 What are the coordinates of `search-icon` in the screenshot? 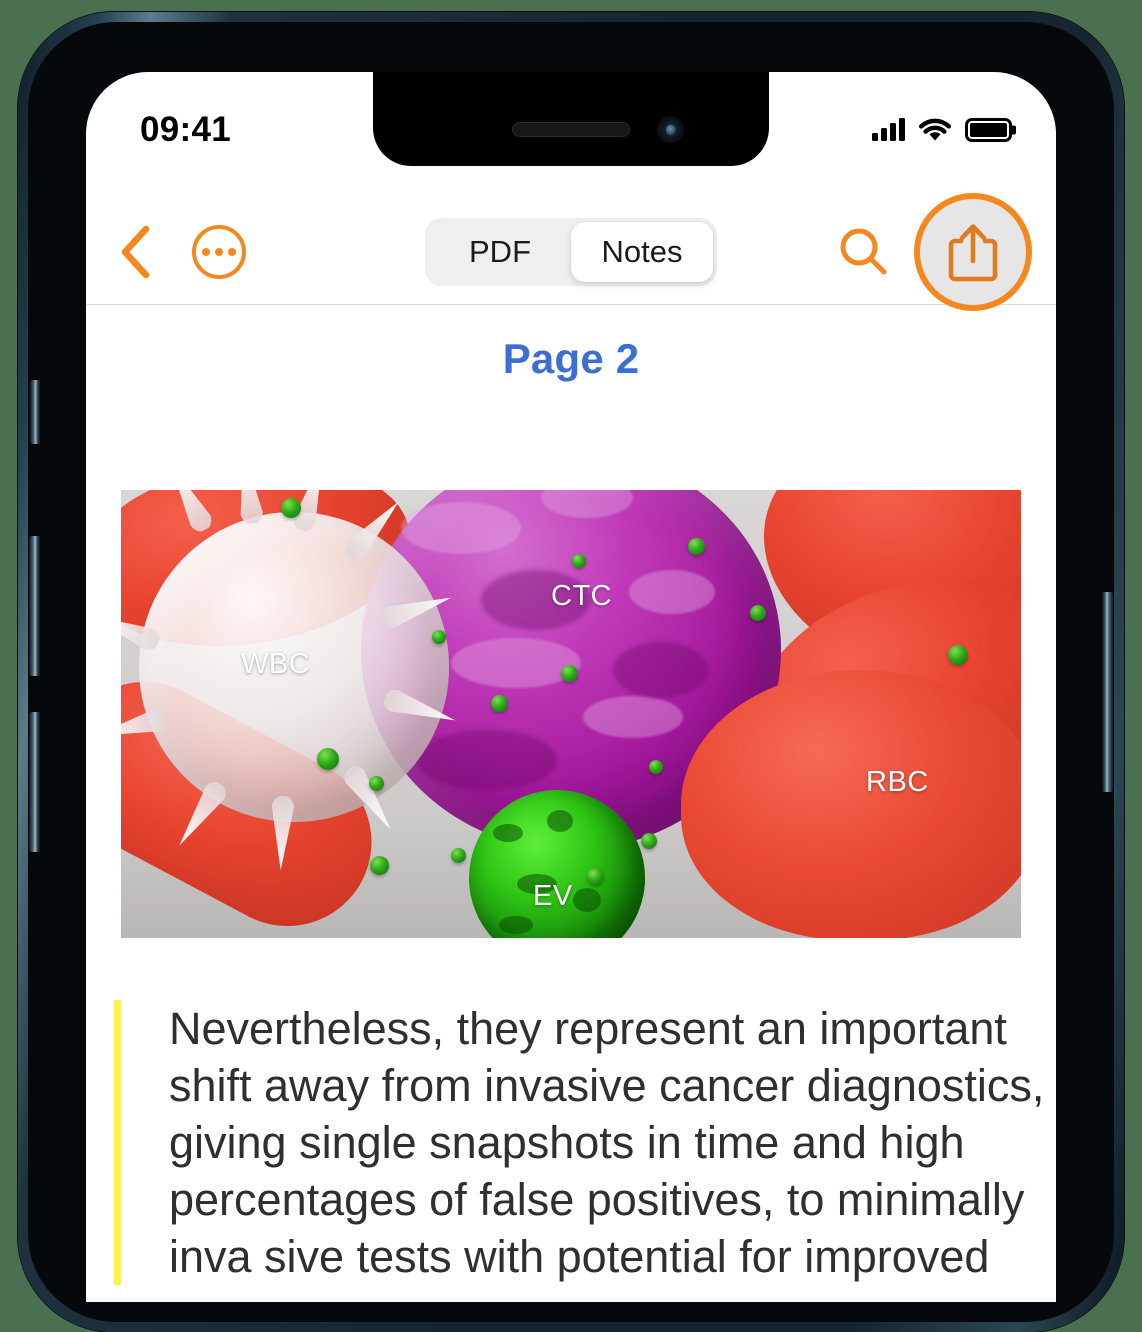 It's located at (863, 251).